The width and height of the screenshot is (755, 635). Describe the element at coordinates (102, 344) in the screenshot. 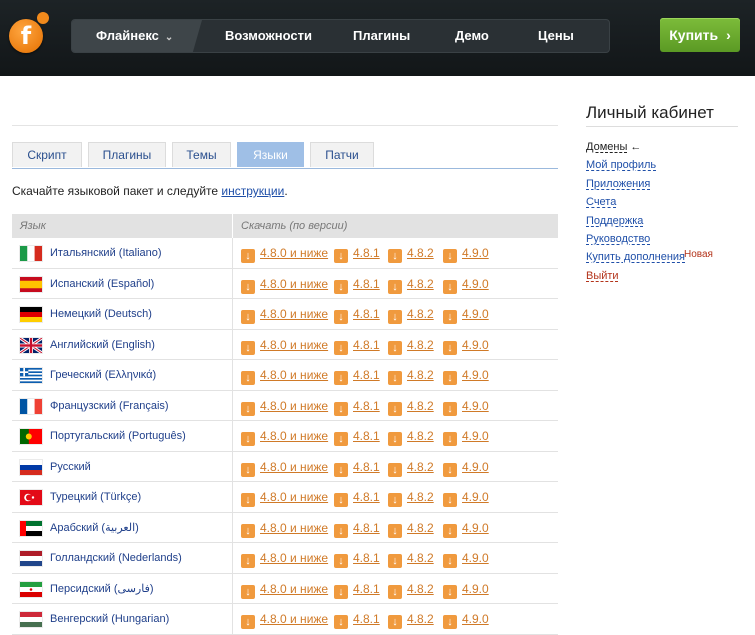

I see `language-name: Английский (English)` at that location.